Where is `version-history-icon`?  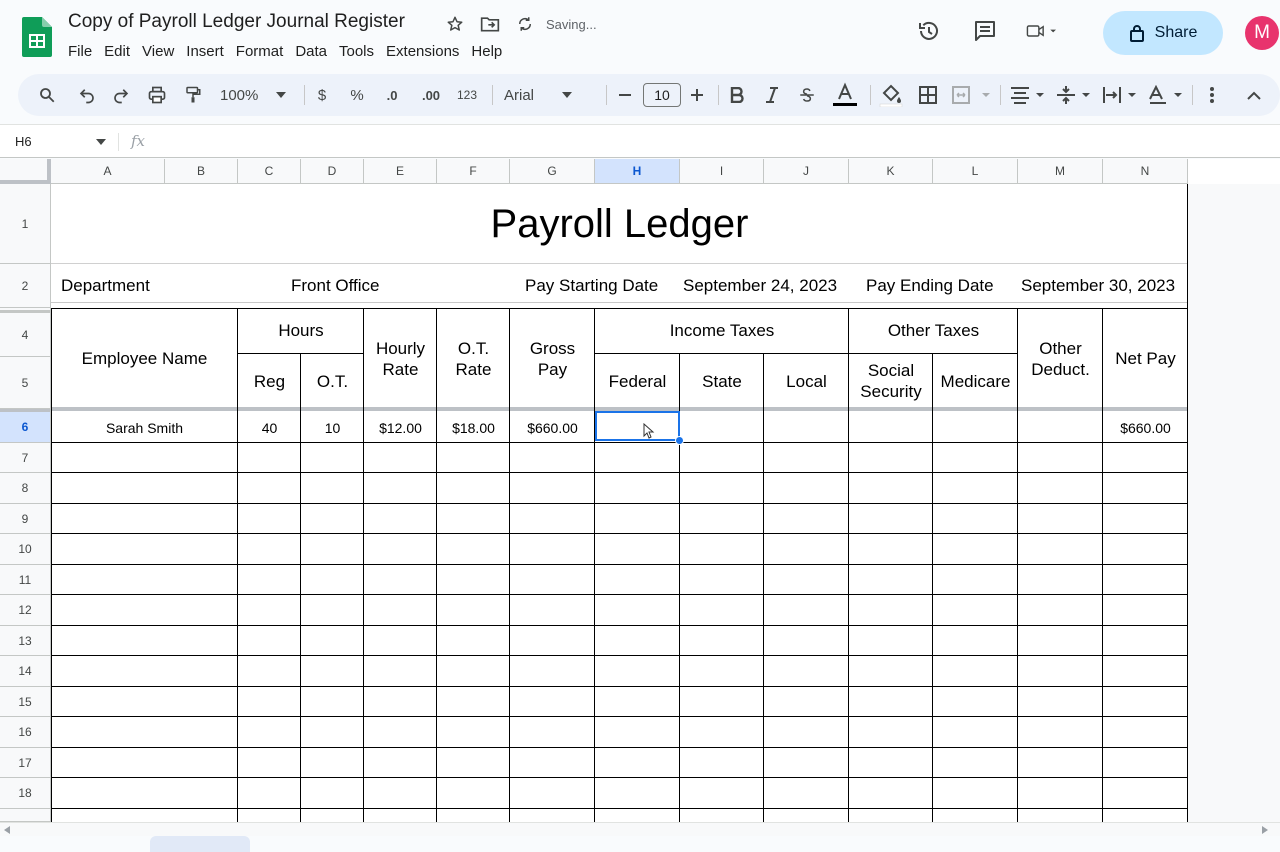 version-history-icon is located at coordinates (929, 31).